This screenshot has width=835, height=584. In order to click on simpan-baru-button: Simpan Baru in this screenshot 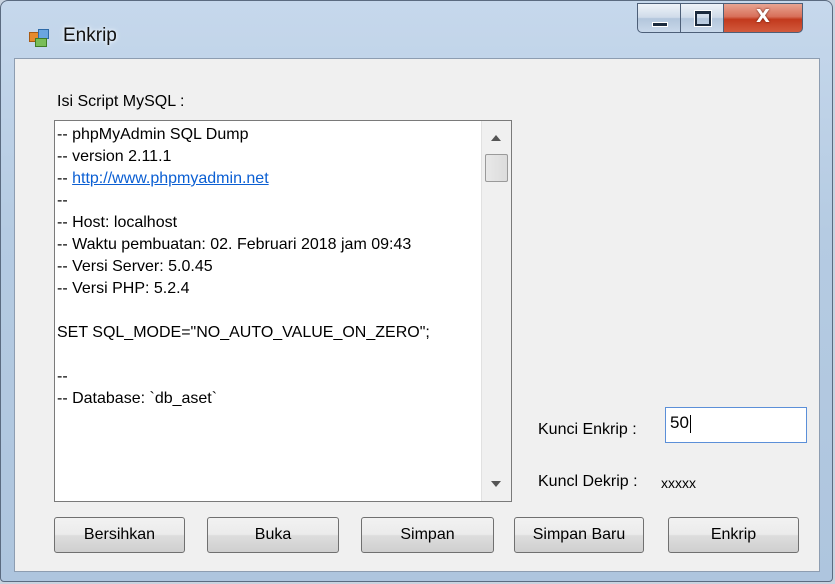, I will do `click(579, 535)`.